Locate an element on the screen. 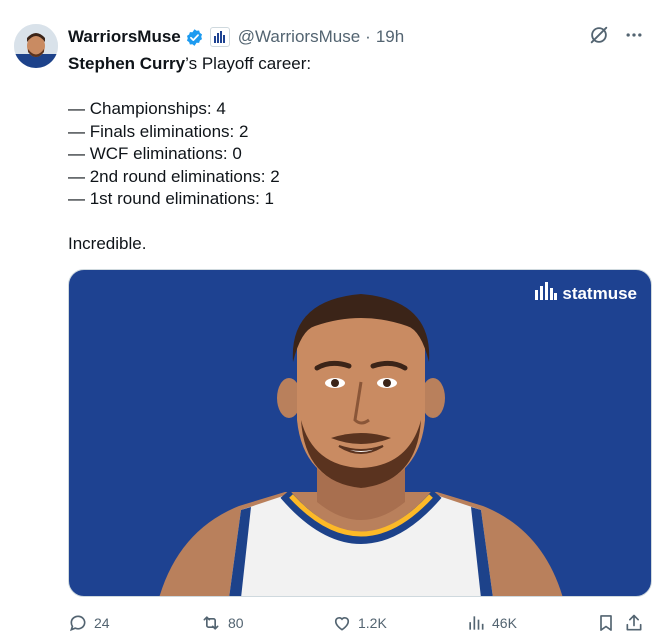 This screenshot has height=639, width=660. author-name: WarriorsMuse is located at coordinates (124, 37).